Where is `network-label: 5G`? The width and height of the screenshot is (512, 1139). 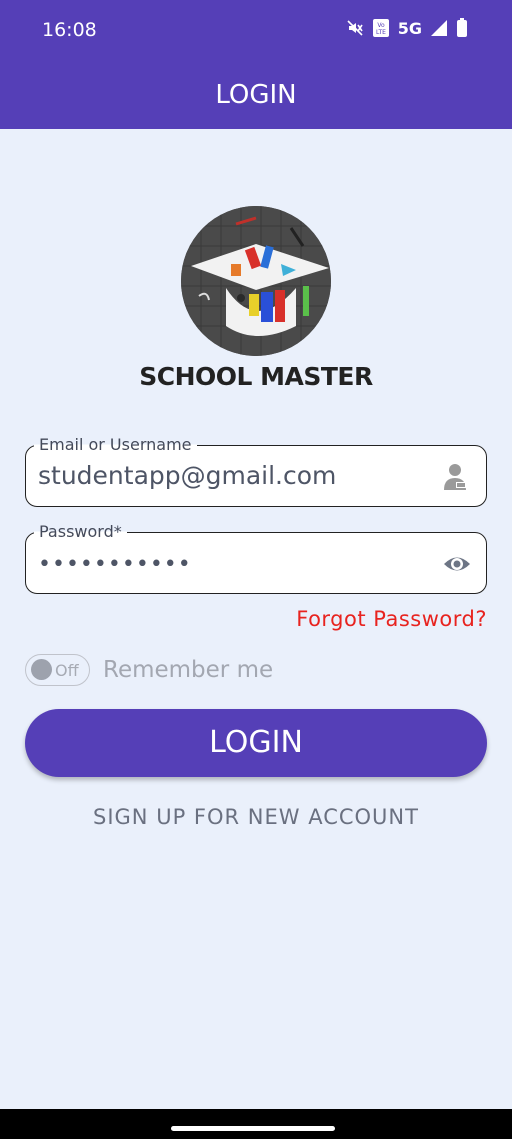
network-label: 5G is located at coordinates (409, 28).